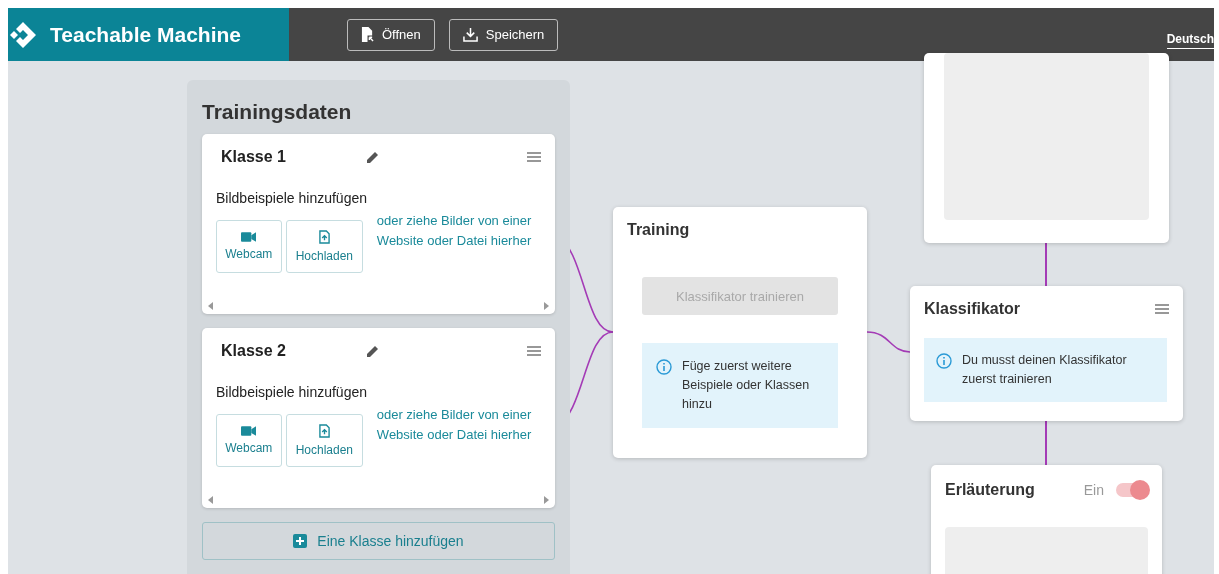  What do you see at coordinates (990, 490) in the screenshot?
I see `card-title: Erläuterung` at bounding box center [990, 490].